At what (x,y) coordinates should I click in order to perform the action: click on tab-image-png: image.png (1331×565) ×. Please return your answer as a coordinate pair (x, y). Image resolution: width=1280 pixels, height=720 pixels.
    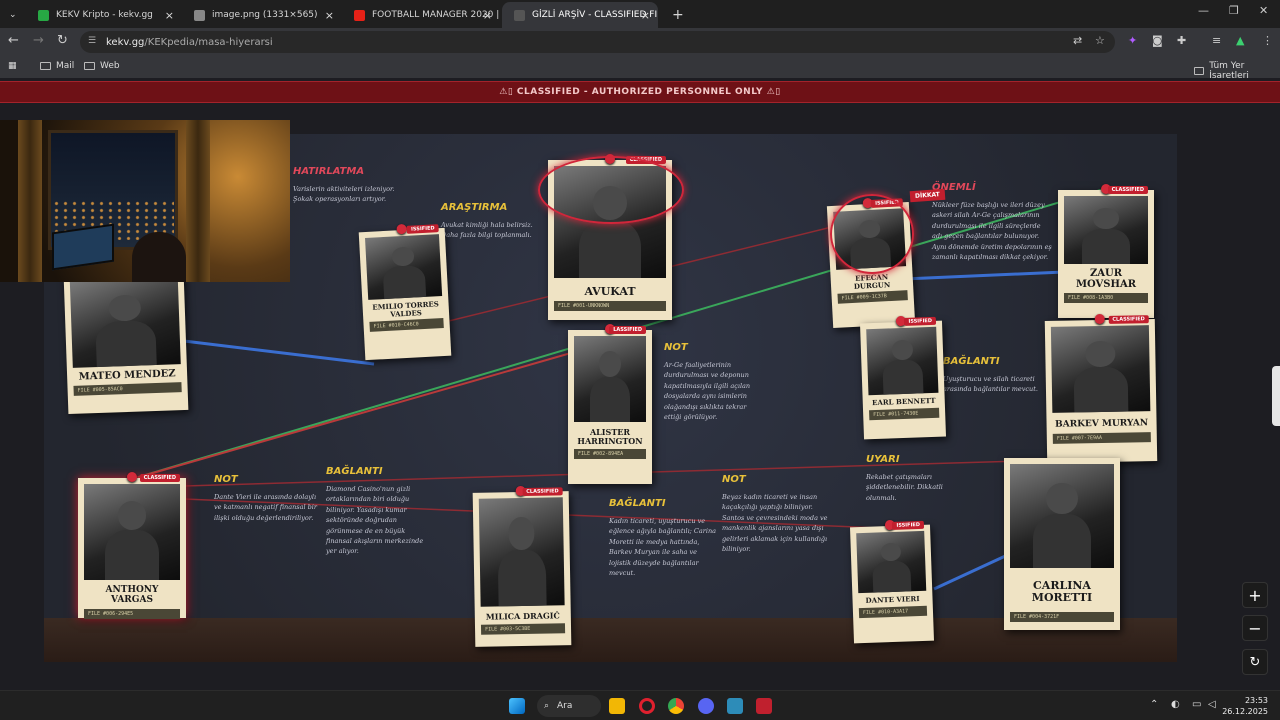
    Looking at the image, I should click on (262, 15).